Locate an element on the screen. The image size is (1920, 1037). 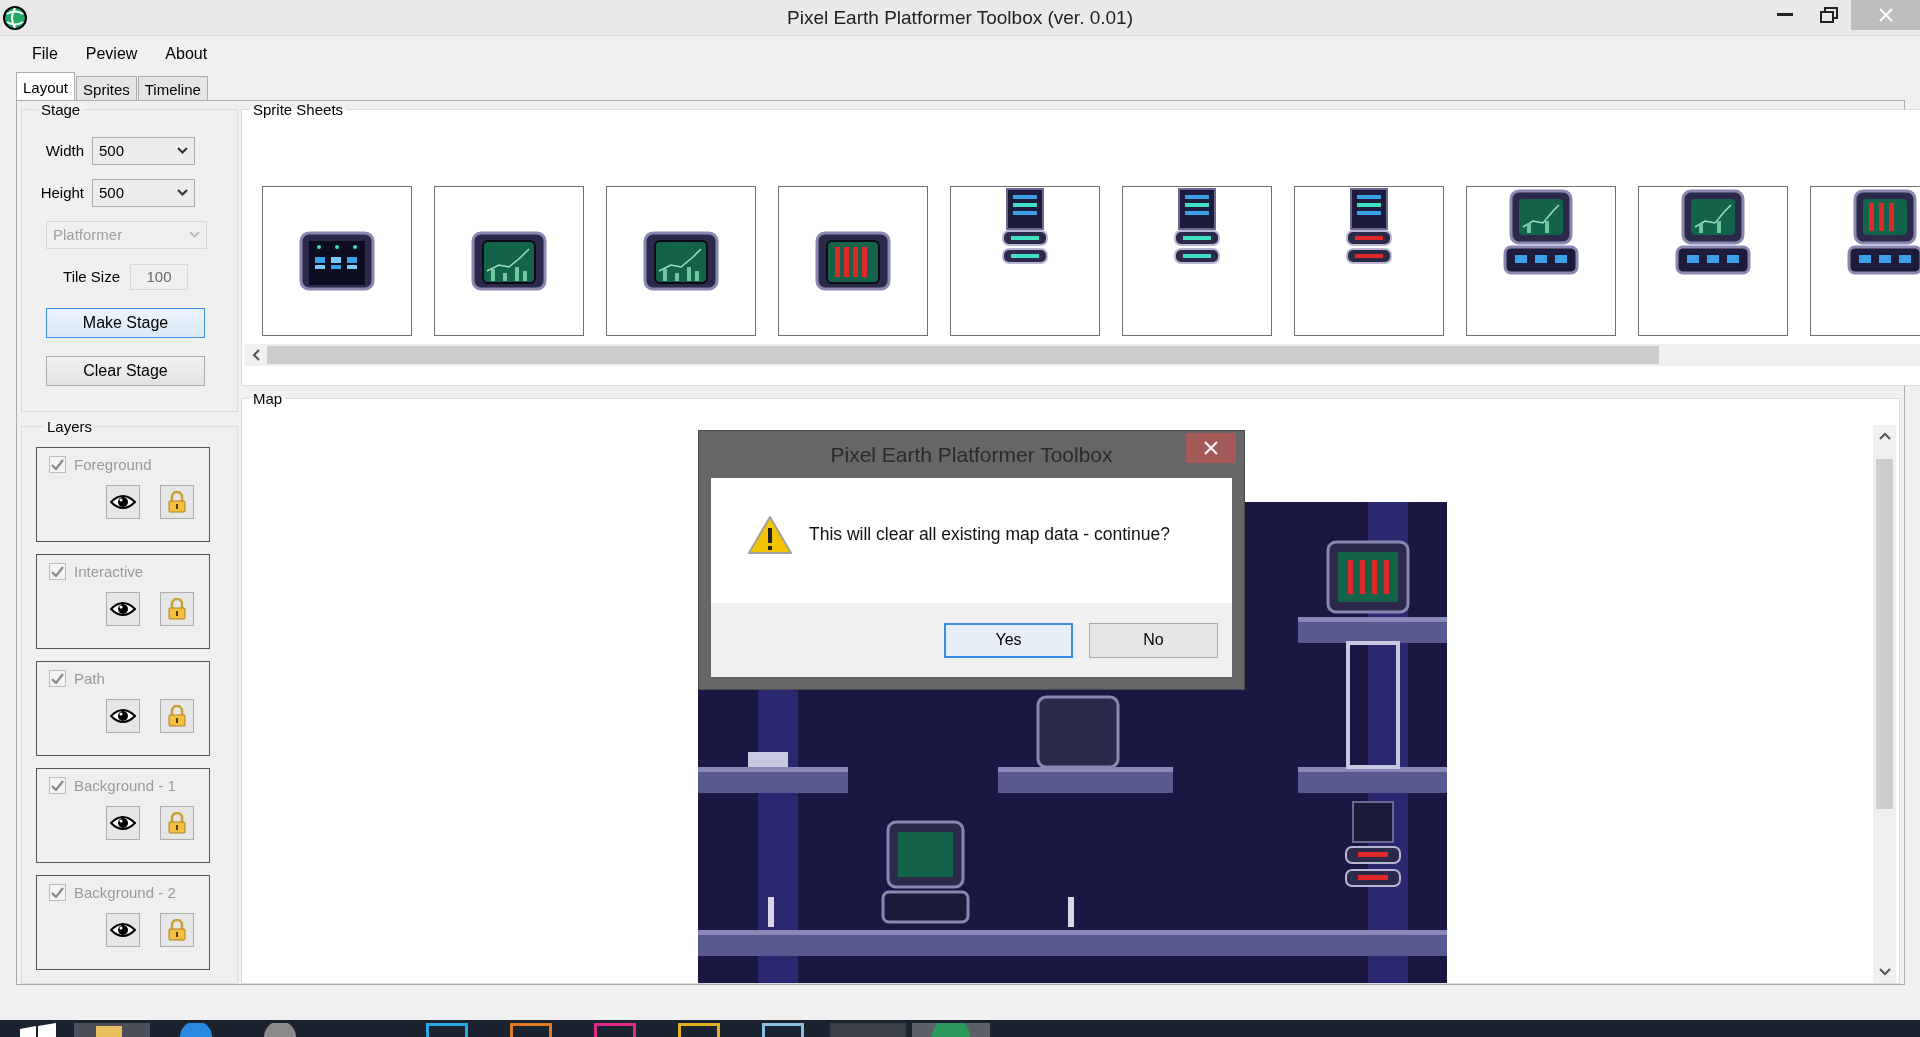
vertical-scrollbar-thumb is located at coordinates (1884, 634).